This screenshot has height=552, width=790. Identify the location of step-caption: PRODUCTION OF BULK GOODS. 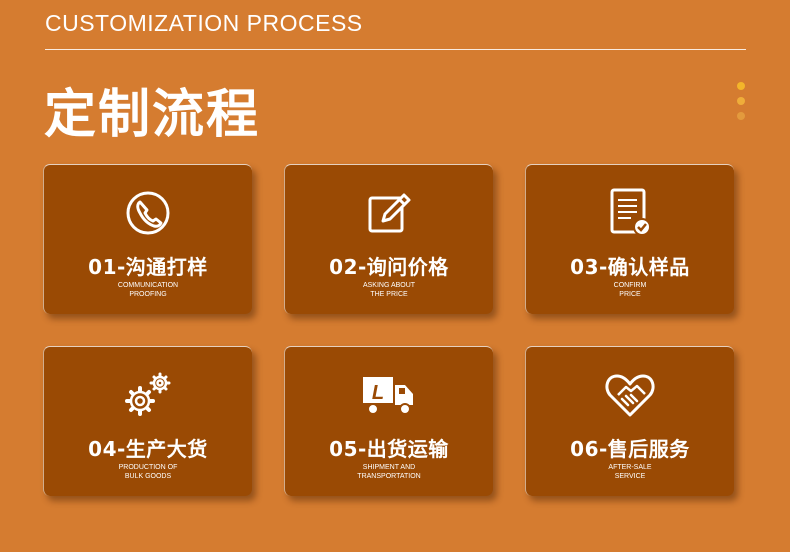
(148, 472).